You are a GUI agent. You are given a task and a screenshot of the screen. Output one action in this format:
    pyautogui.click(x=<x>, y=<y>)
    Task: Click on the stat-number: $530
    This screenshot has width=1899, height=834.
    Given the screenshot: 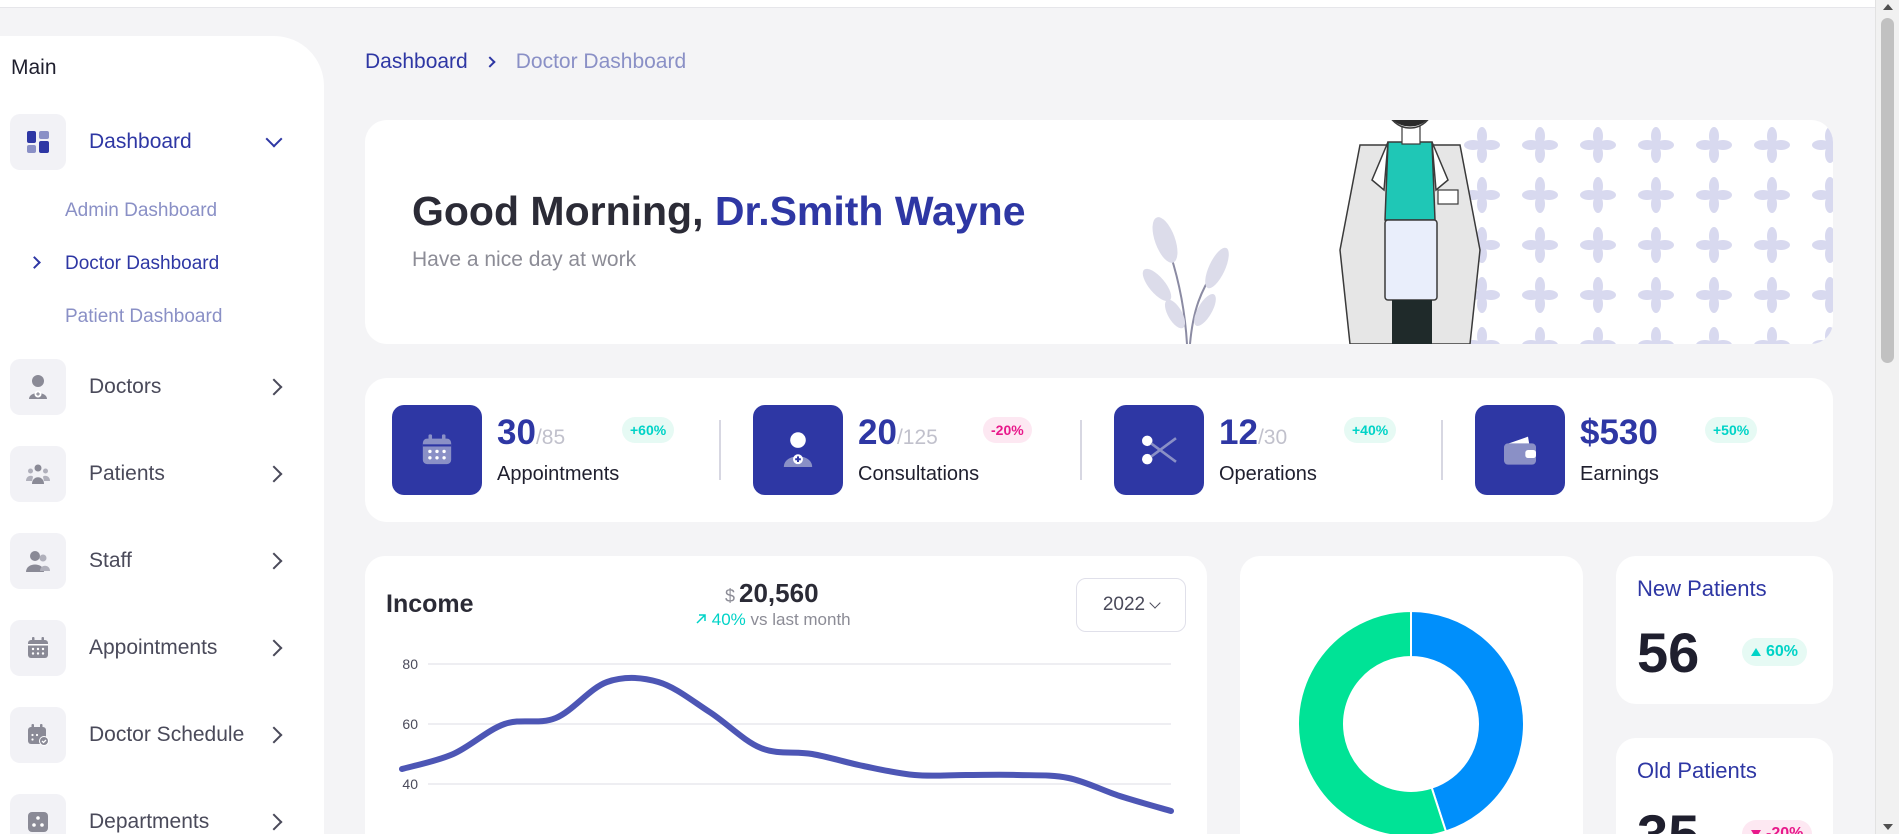 What is the action you would take?
    pyautogui.click(x=1619, y=432)
    